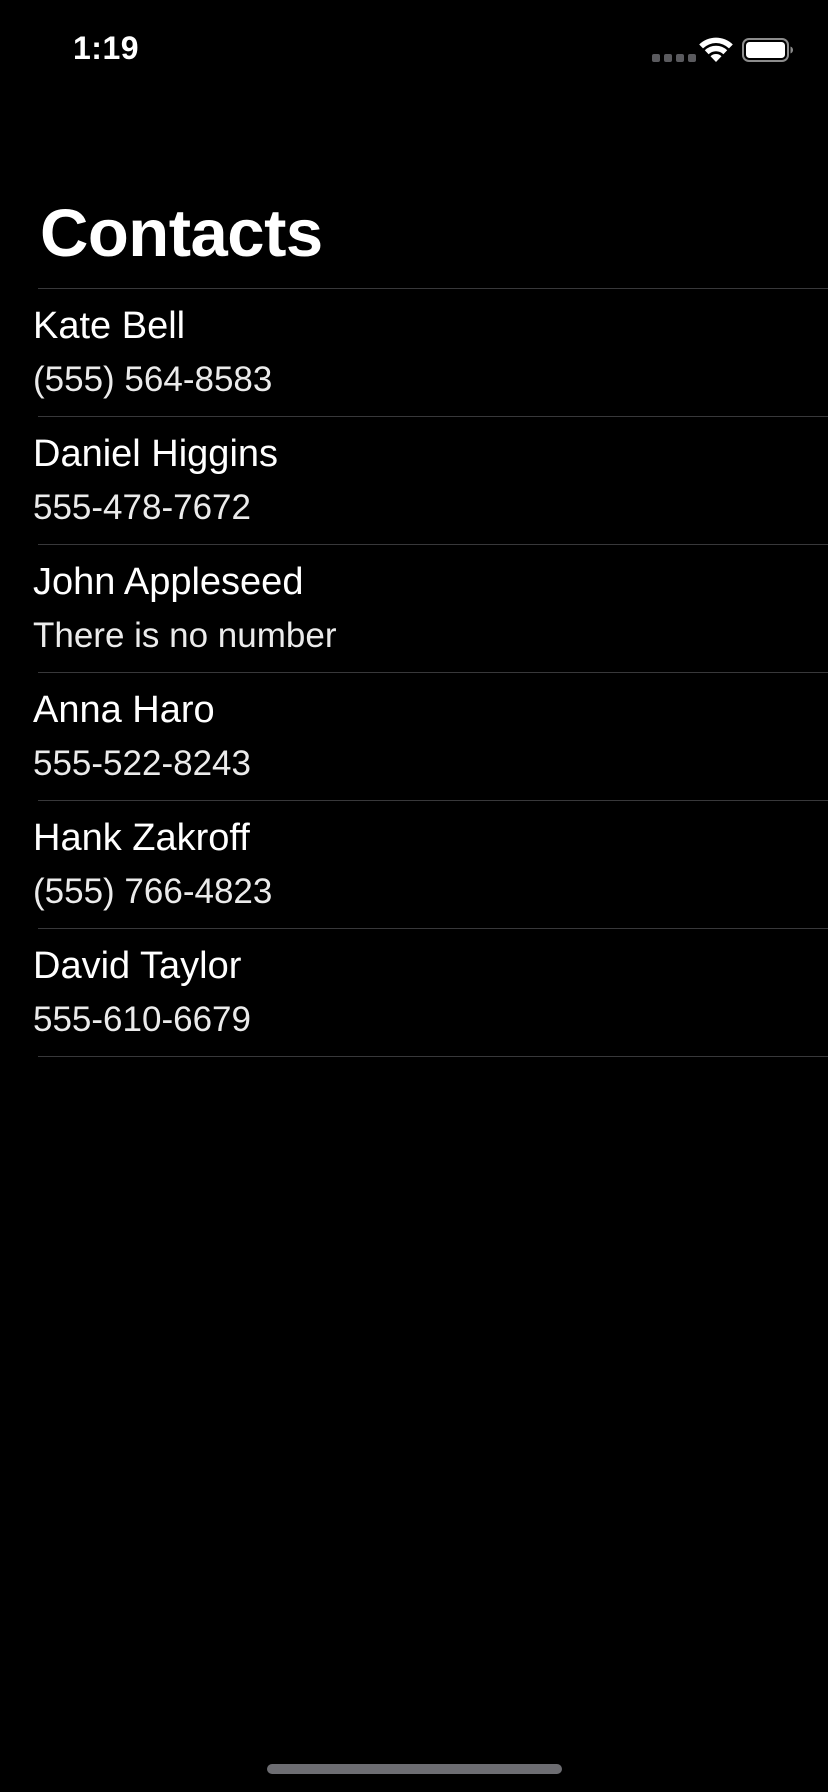  I want to click on contact-name: John Appleseed, so click(168, 582).